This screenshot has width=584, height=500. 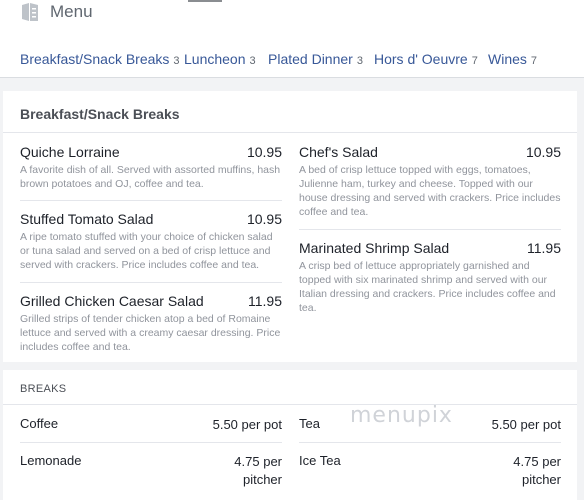 I want to click on tab-label: Plated Dinner, so click(x=310, y=59).